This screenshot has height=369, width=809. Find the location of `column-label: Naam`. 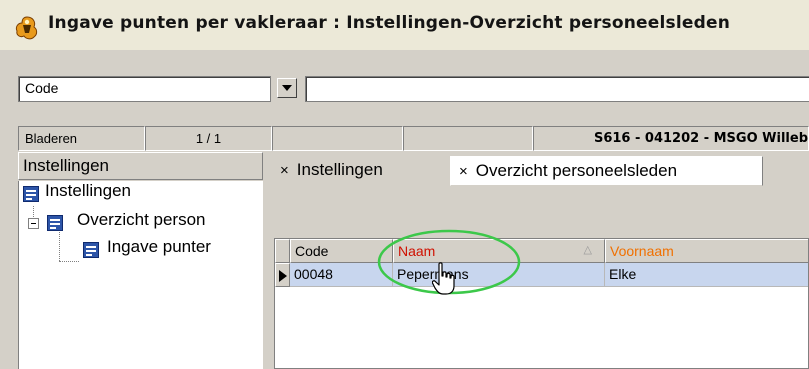

column-label: Naam is located at coordinates (417, 251).